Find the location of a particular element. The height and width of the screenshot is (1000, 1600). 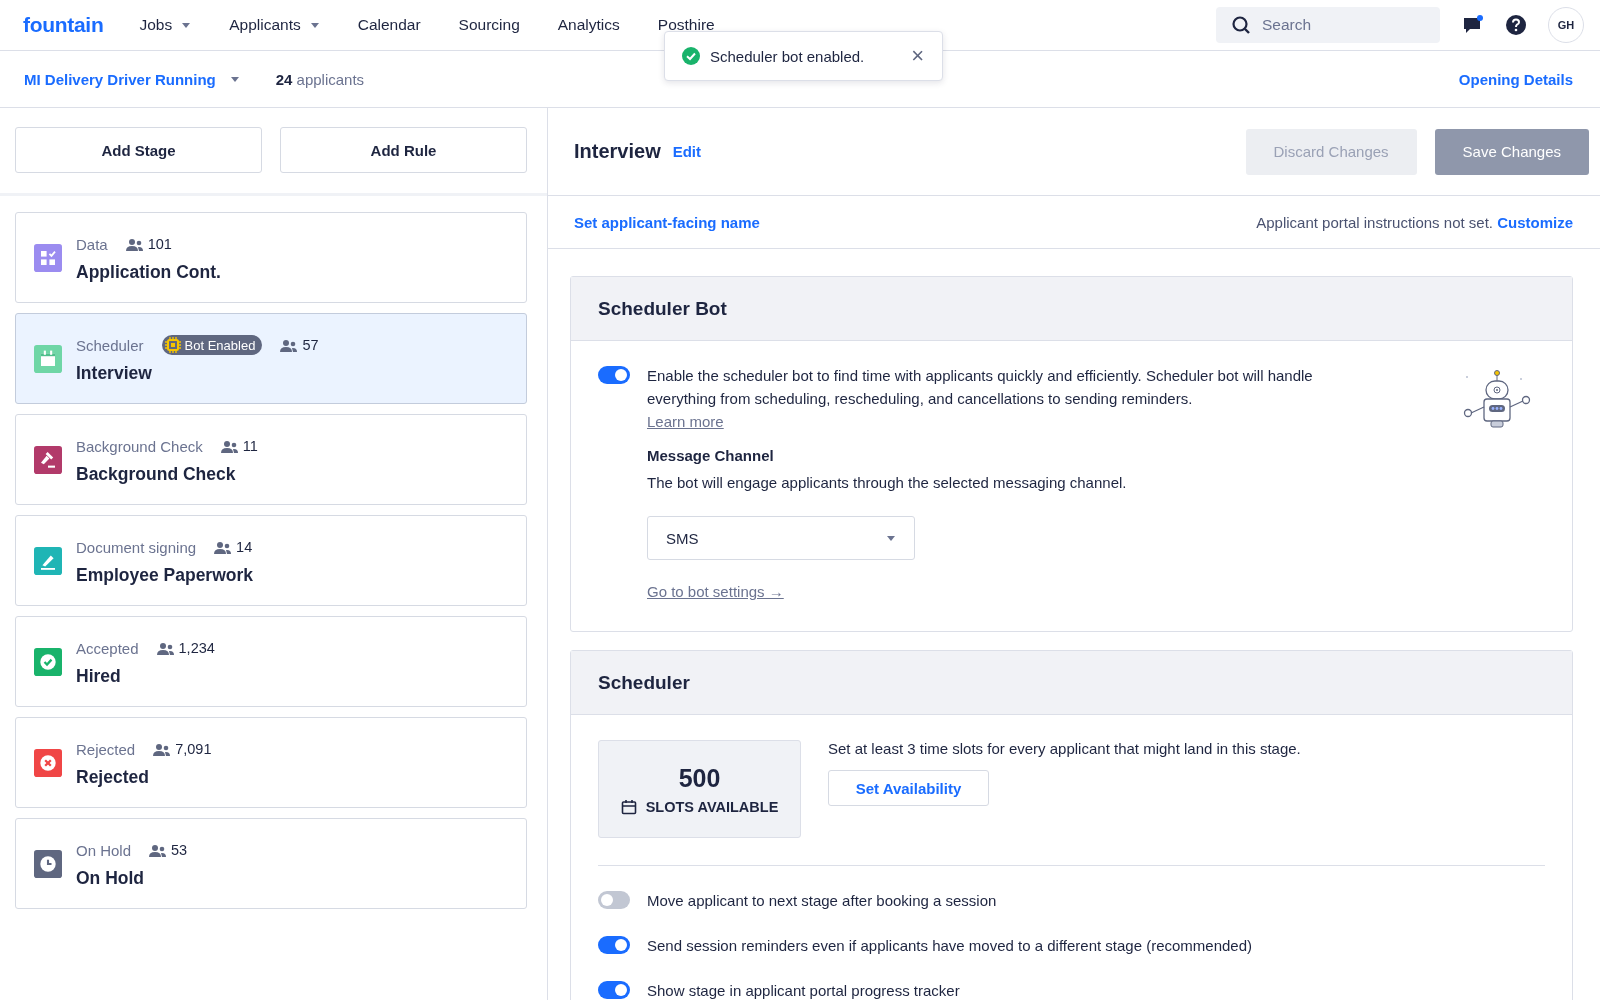

learn-more-link: Learn more is located at coordinates (685, 421).